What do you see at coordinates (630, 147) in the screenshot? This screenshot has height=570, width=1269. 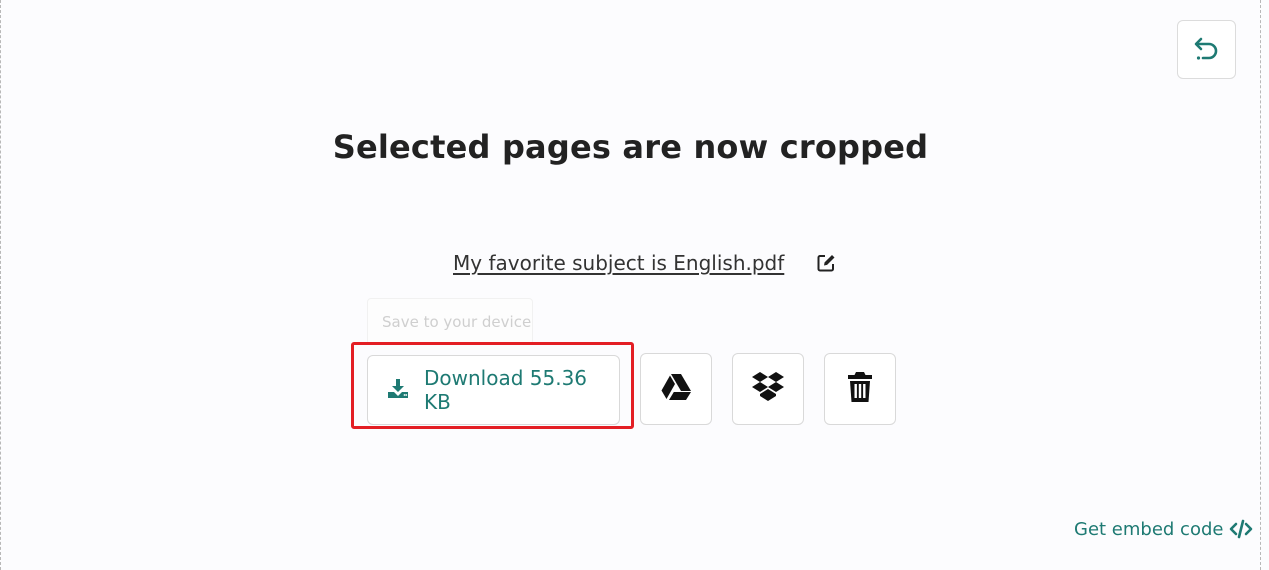 I see `page-title: Selected pages are now cropped` at bounding box center [630, 147].